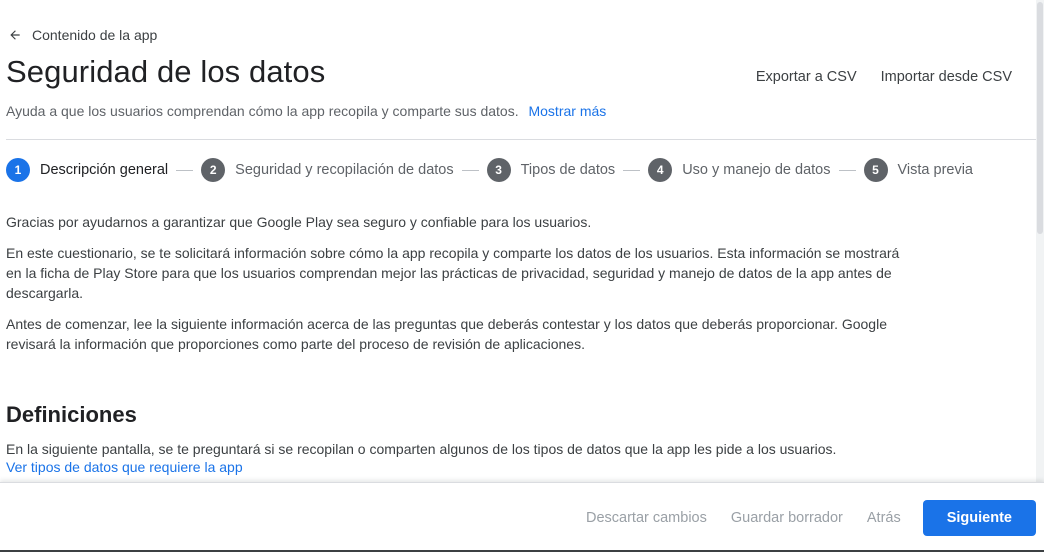 The width and height of the screenshot is (1044, 552). Describe the element at coordinates (104, 170) in the screenshot. I see `step-label: Descripción general` at that location.